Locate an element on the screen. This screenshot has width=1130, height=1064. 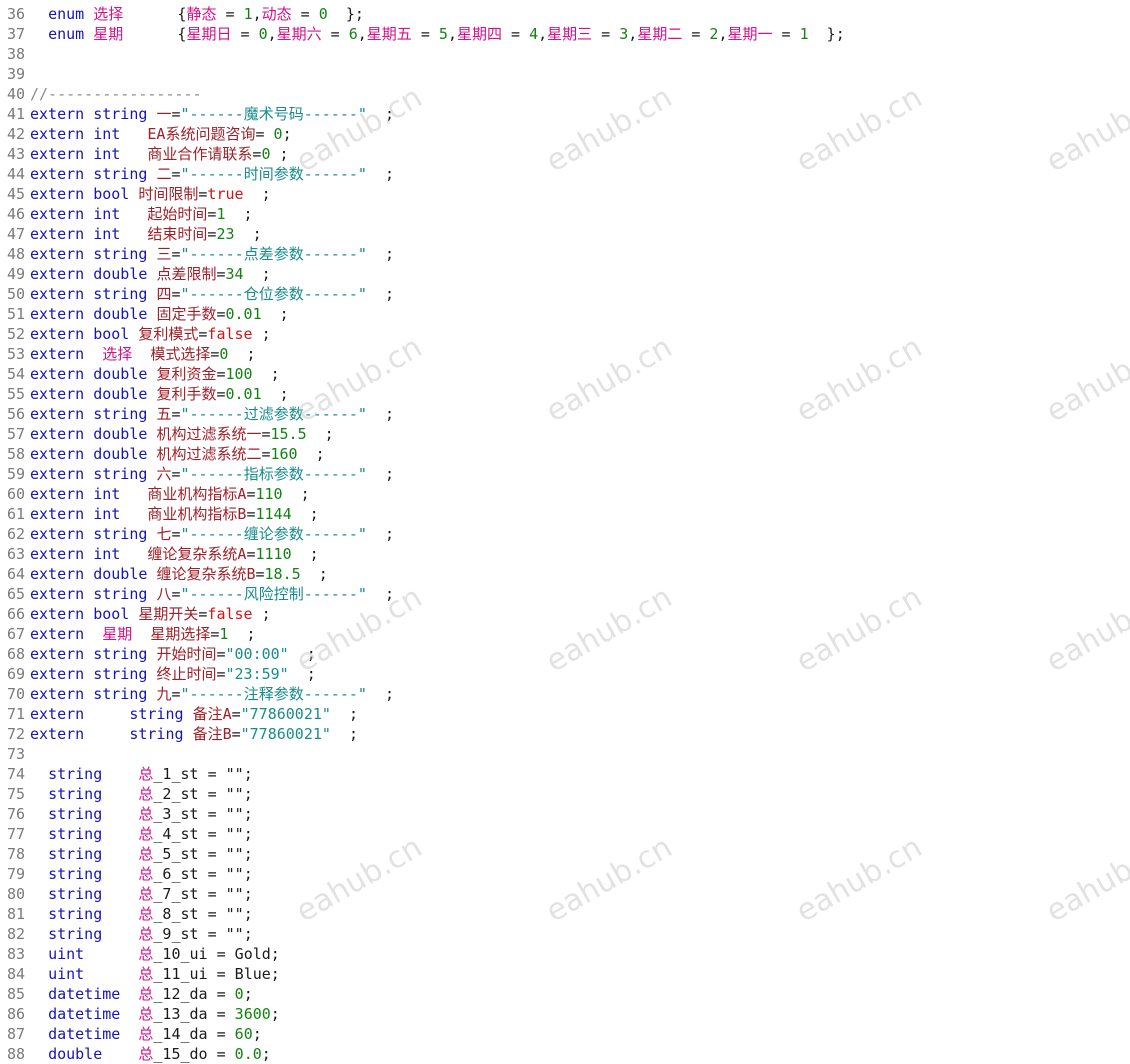
code-line: 57 extern double 机构过滤系统一=15.5 ; is located at coordinates (565, 434).